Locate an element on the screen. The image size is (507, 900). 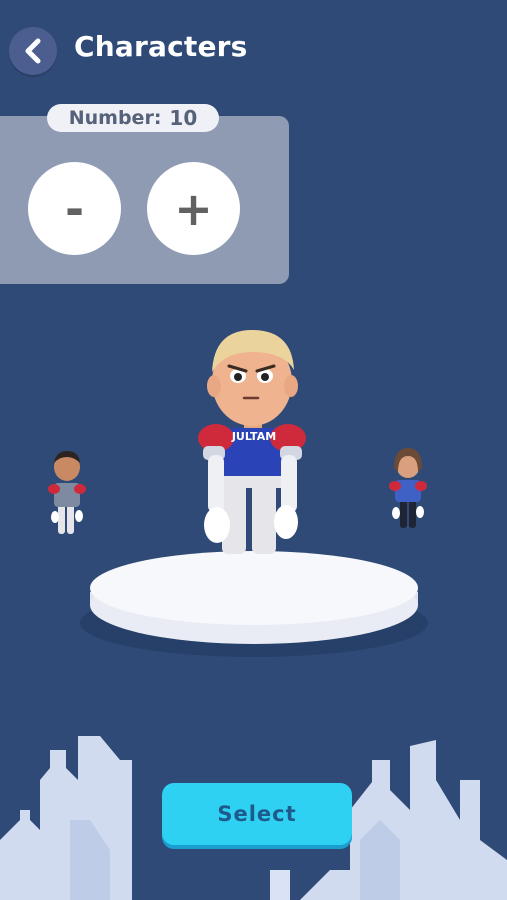
select-label: Select is located at coordinates (257, 814).